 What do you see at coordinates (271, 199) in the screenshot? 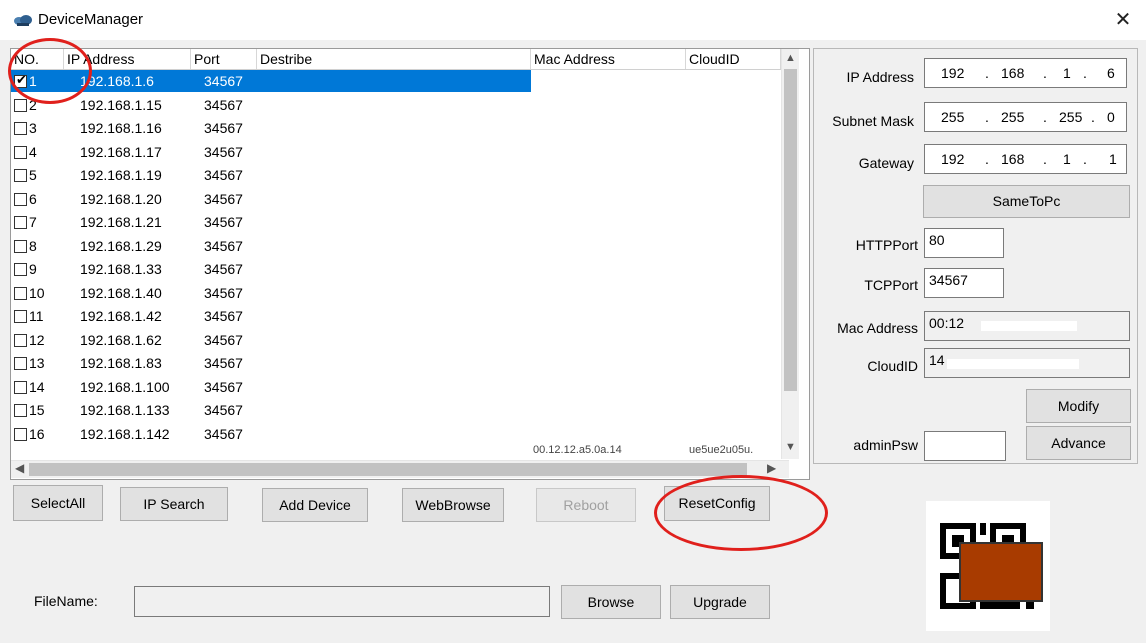
I see `table-row: 6 192.168.1.20 34567` at bounding box center [271, 199].